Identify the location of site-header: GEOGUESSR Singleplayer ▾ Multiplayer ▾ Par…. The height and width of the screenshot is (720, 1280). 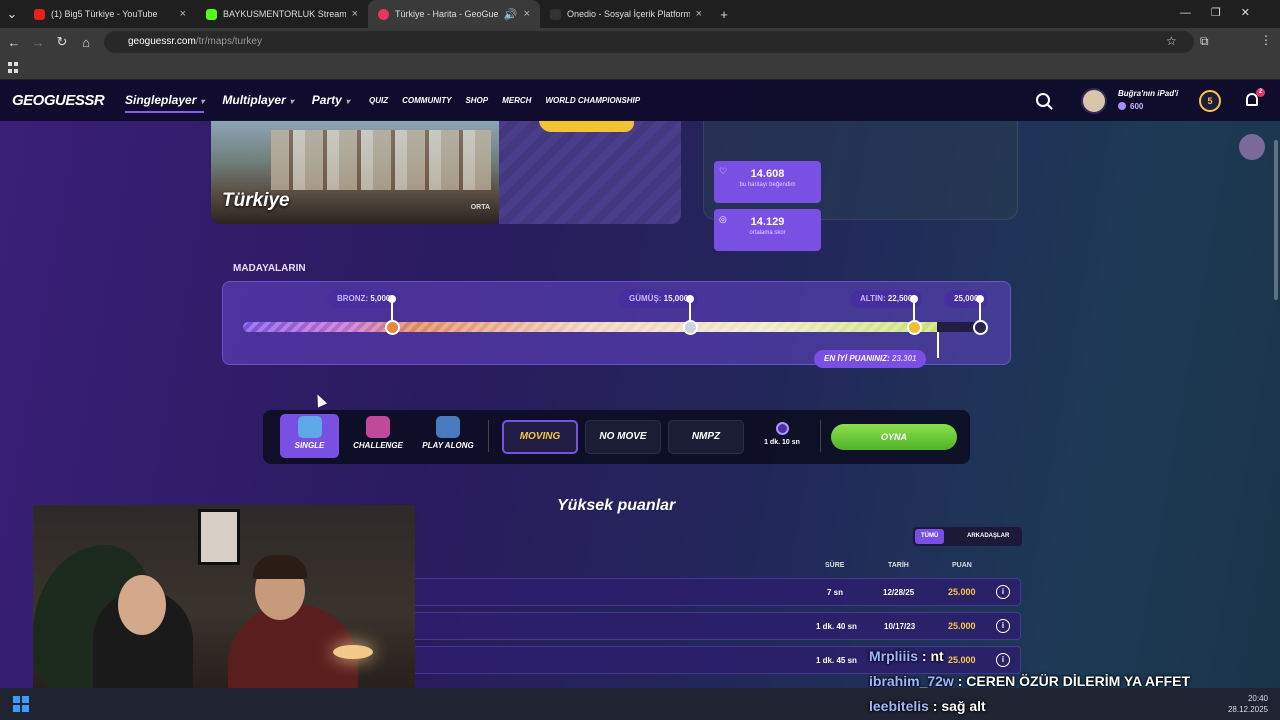
(640, 100).